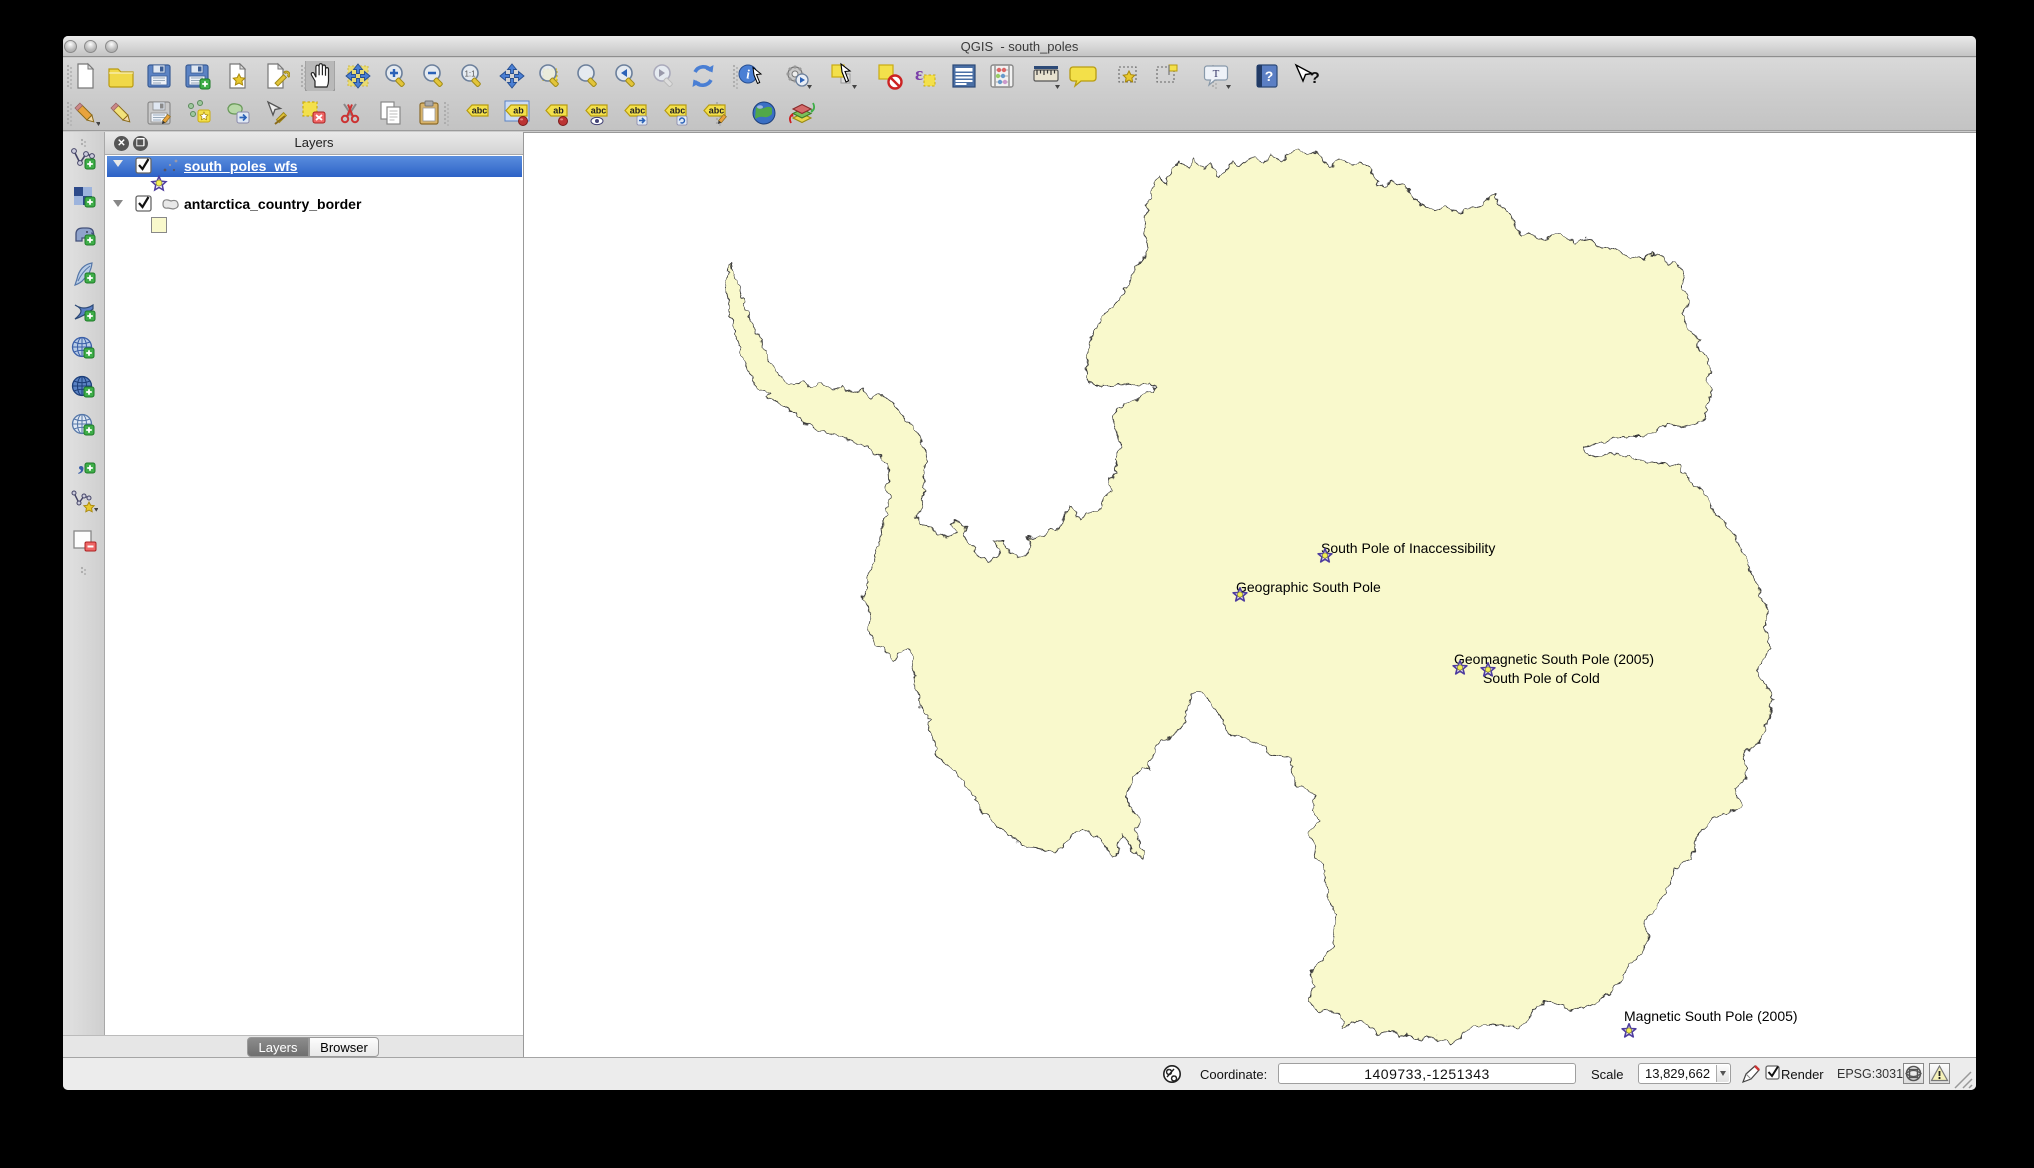 Image resolution: width=2034 pixels, height=1168 pixels. I want to click on svg-text: South Pole of Inaccessibility, so click(1408, 548).